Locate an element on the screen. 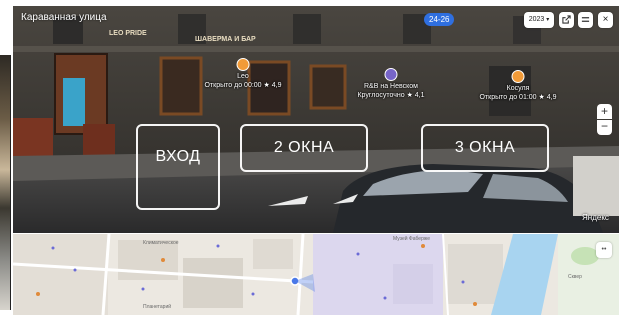 The image size is (621, 315). map-label-faberge-museum: Музей Фаберже is located at coordinates (411, 239).